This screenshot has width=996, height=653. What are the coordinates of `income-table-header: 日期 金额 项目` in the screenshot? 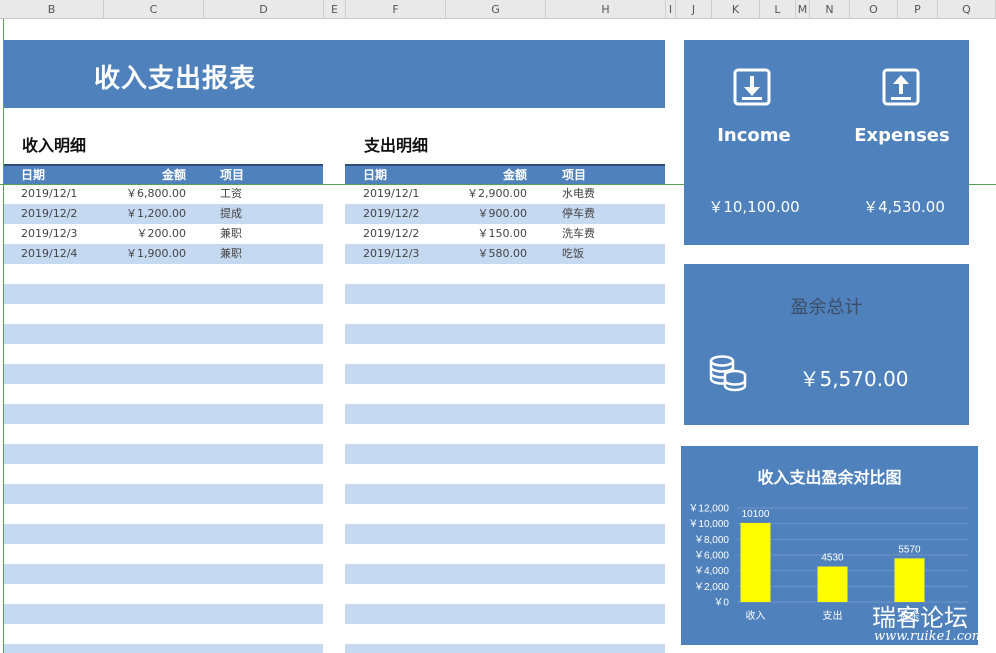 It's located at (163, 174).